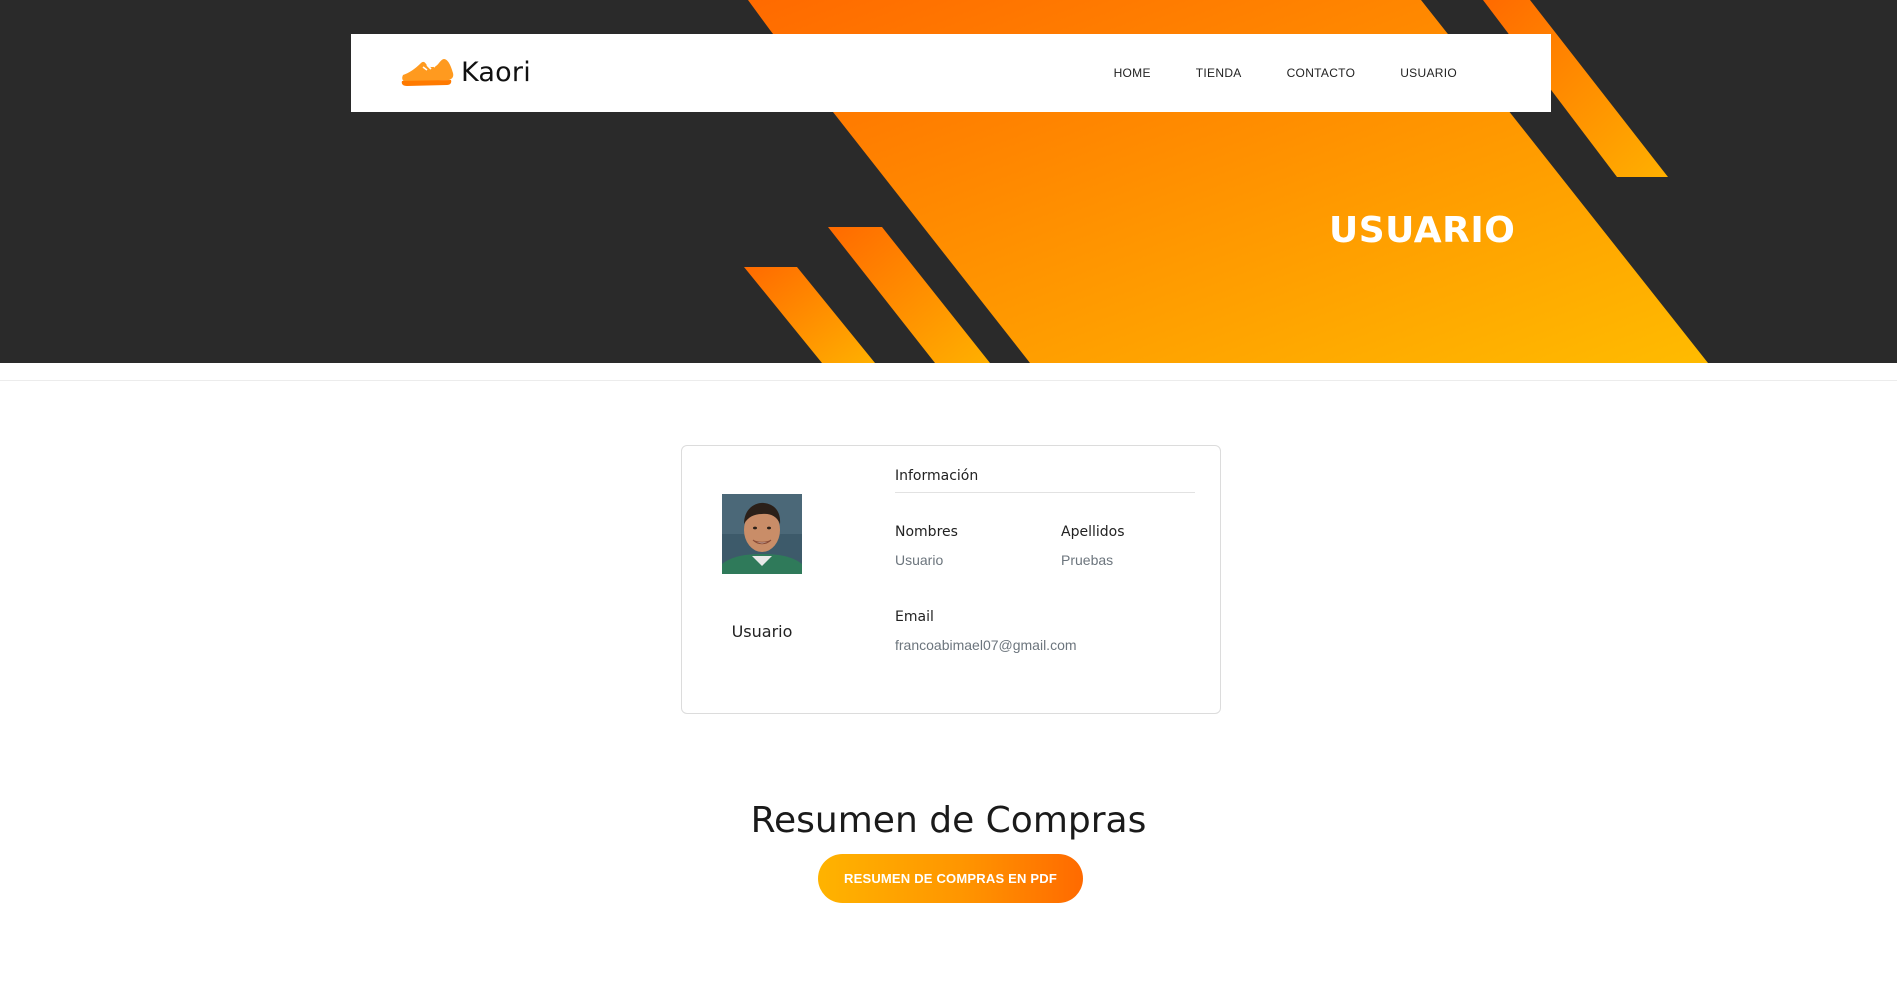 This screenshot has height=991, width=1897. Describe the element at coordinates (1428, 73) in the screenshot. I see `nav-usuario: USUARIO` at that location.